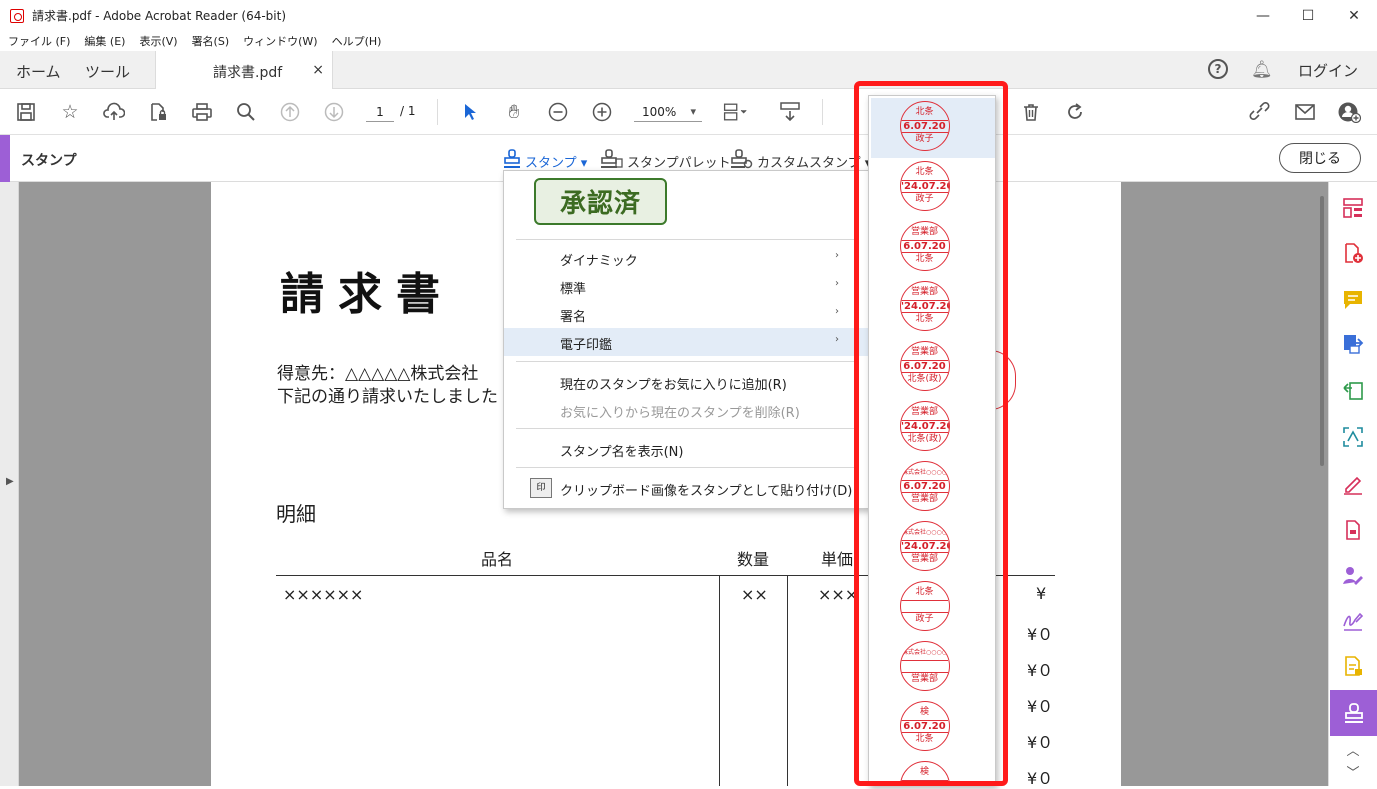  Describe the element at coordinates (380, 112) in the screenshot. I see `page-number-input: 1` at that location.